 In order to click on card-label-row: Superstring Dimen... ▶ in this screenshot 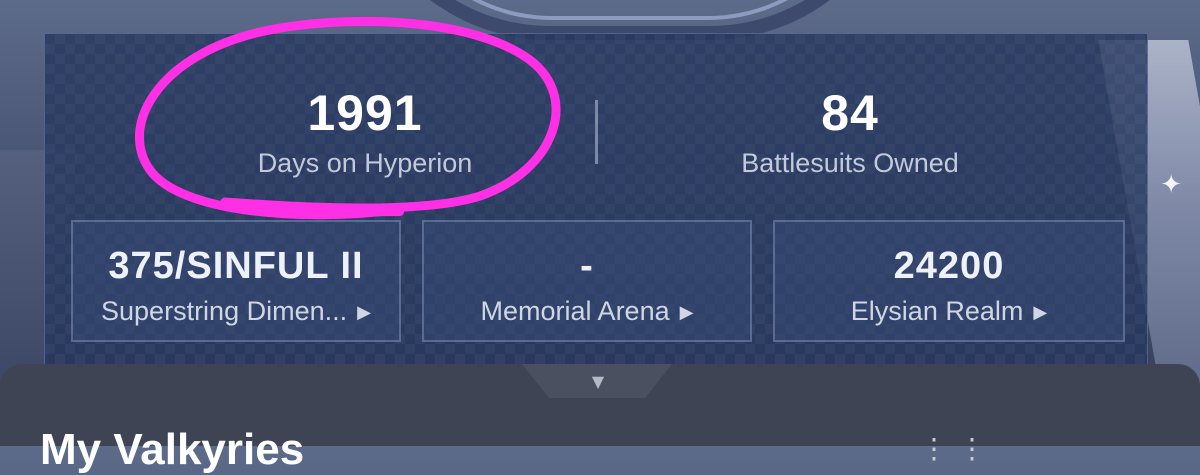, I will do `click(236, 311)`.